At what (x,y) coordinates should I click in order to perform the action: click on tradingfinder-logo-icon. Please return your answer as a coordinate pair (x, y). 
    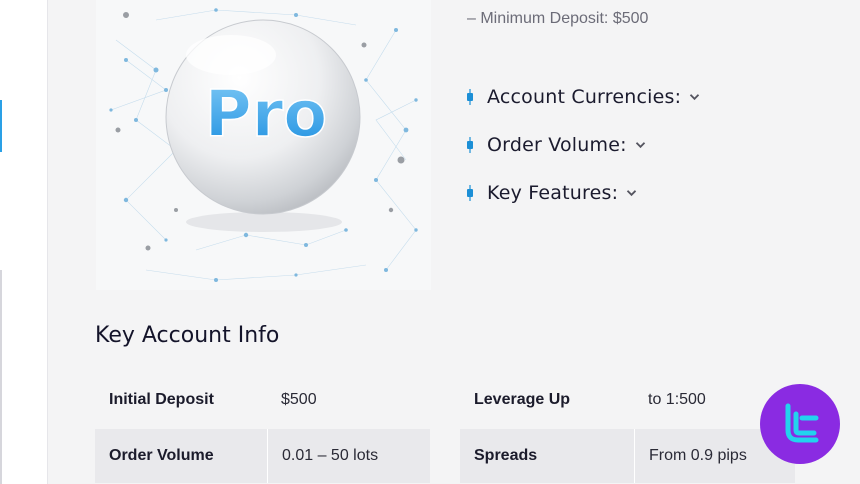
    Looking at the image, I should click on (800, 424).